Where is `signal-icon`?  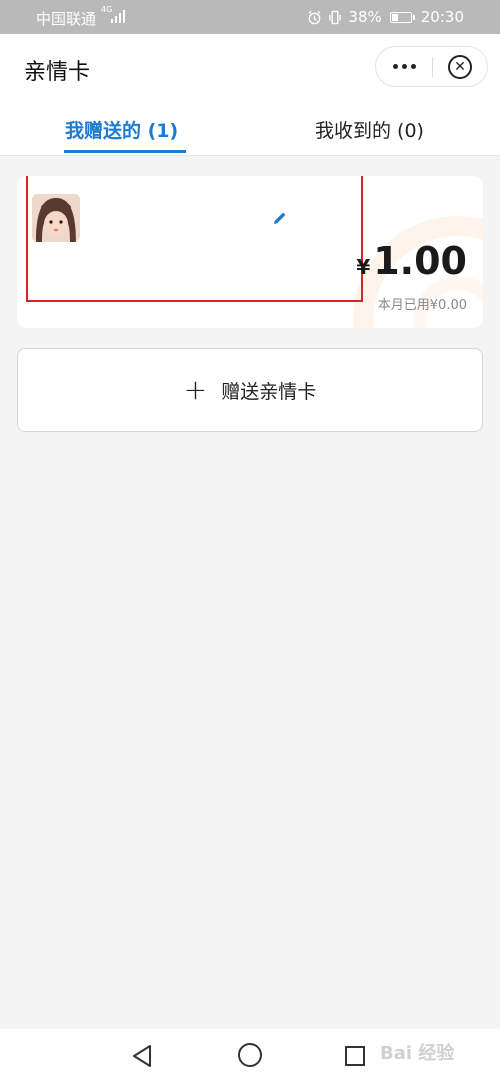
signal-icon is located at coordinates (119, 16).